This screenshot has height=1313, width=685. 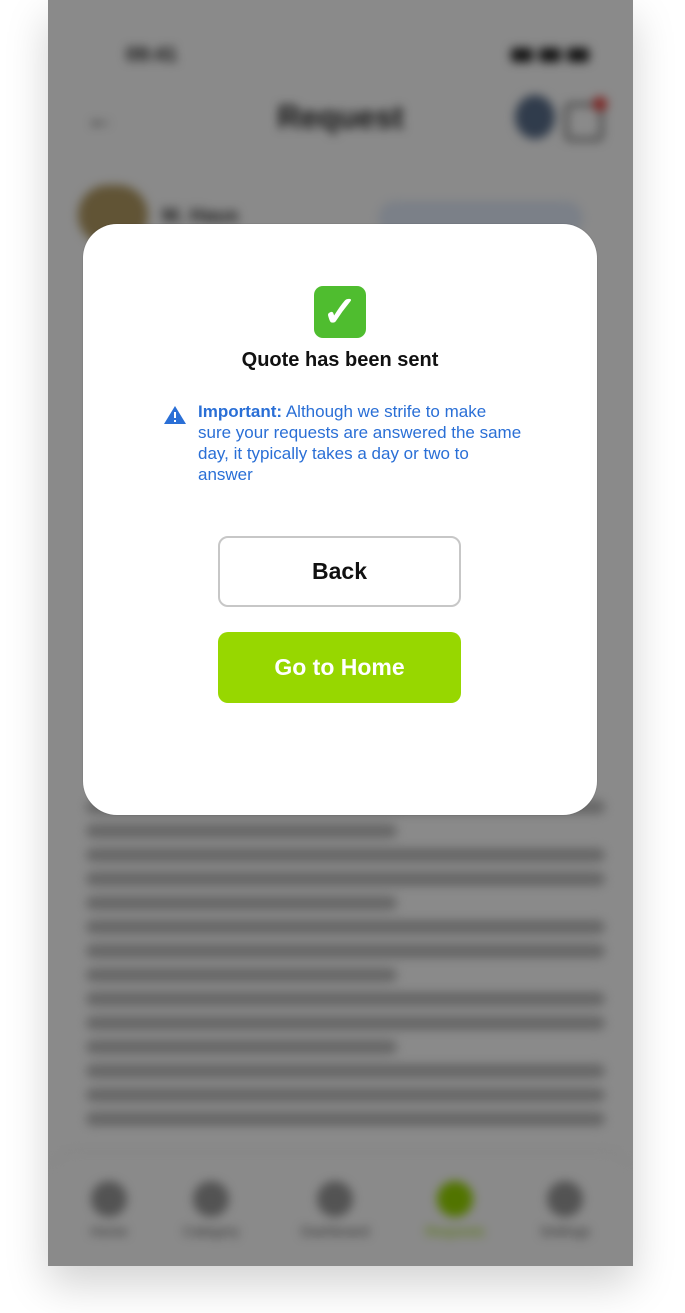 I want to click on dialog-title: Quote has been sent, so click(x=340, y=360).